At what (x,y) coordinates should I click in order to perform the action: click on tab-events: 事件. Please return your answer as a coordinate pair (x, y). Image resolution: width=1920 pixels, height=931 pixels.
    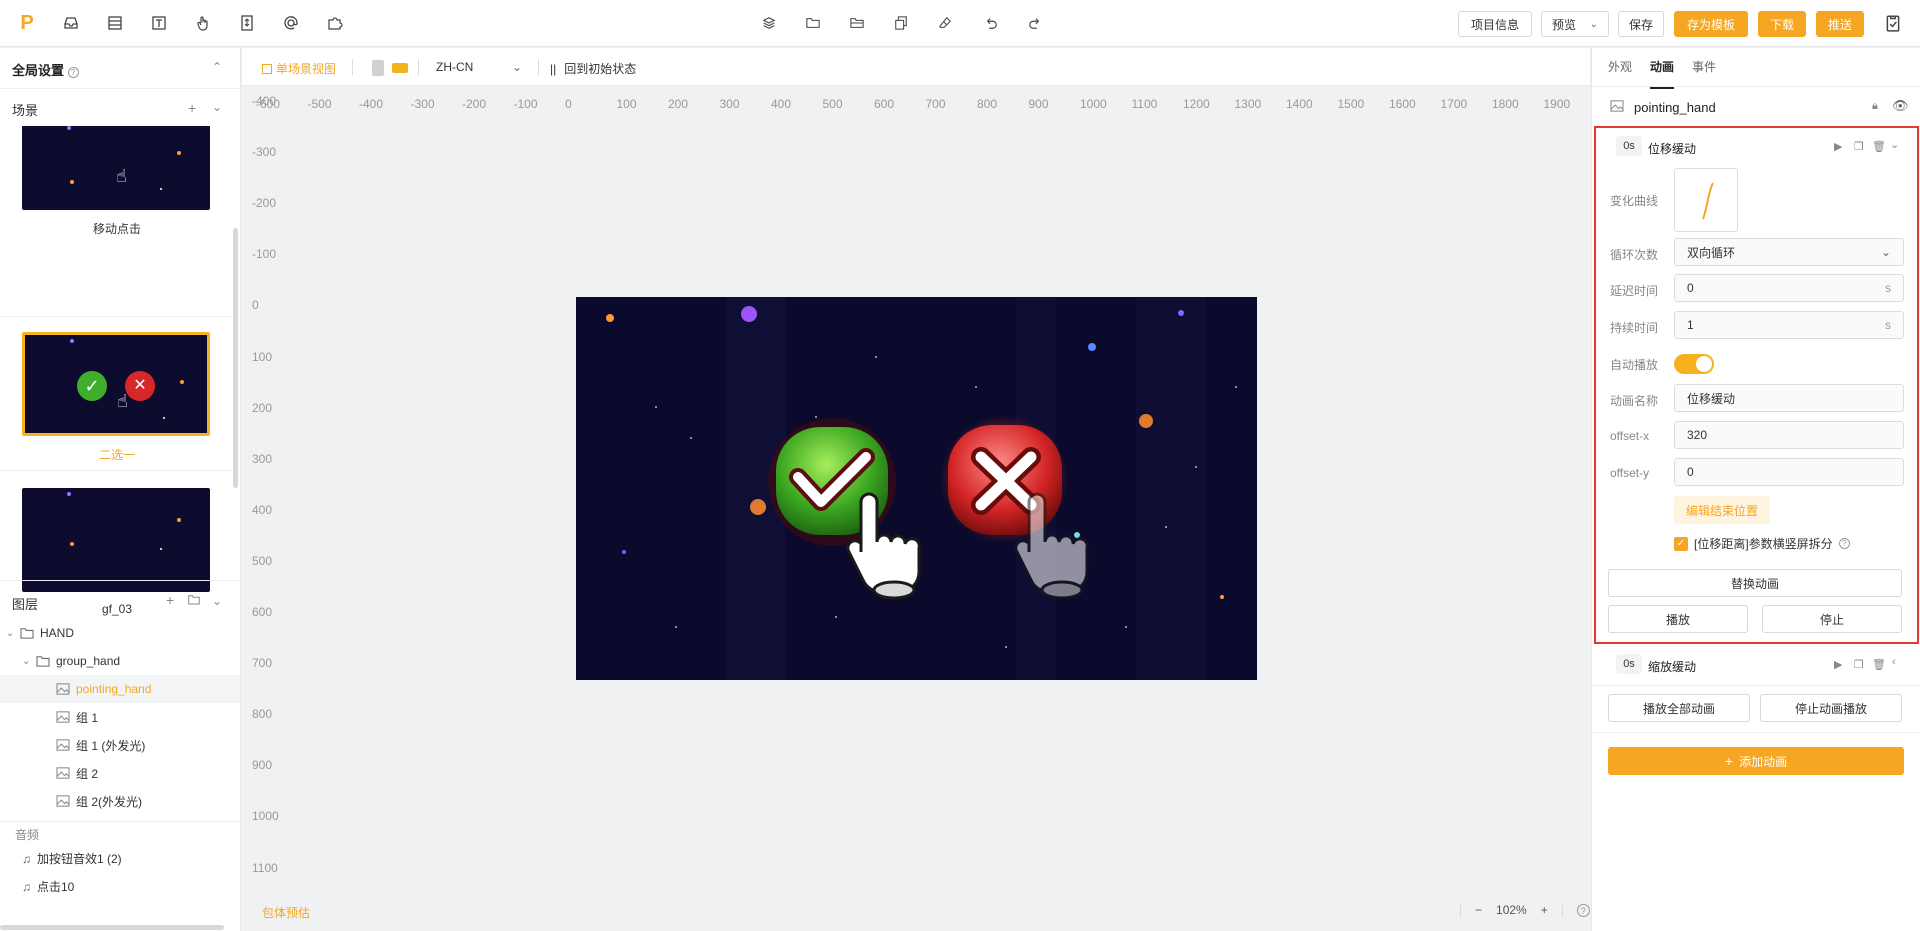
    Looking at the image, I should click on (1704, 73).